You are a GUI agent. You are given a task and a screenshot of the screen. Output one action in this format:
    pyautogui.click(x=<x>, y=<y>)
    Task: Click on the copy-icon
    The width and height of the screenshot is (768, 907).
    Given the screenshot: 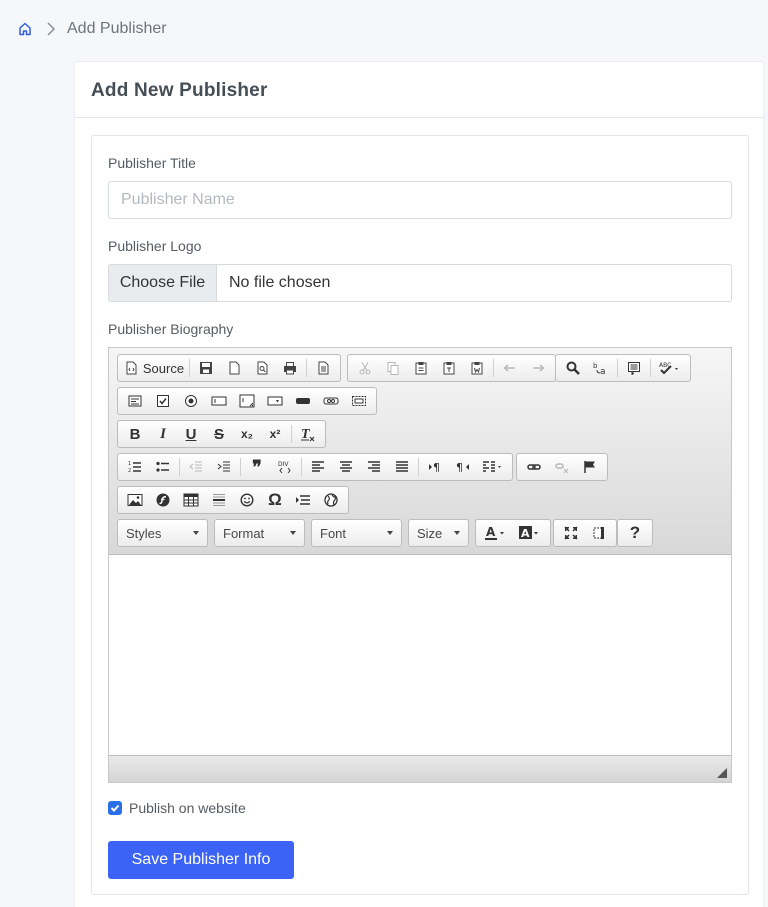 What is the action you would take?
    pyautogui.click(x=393, y=368)
    